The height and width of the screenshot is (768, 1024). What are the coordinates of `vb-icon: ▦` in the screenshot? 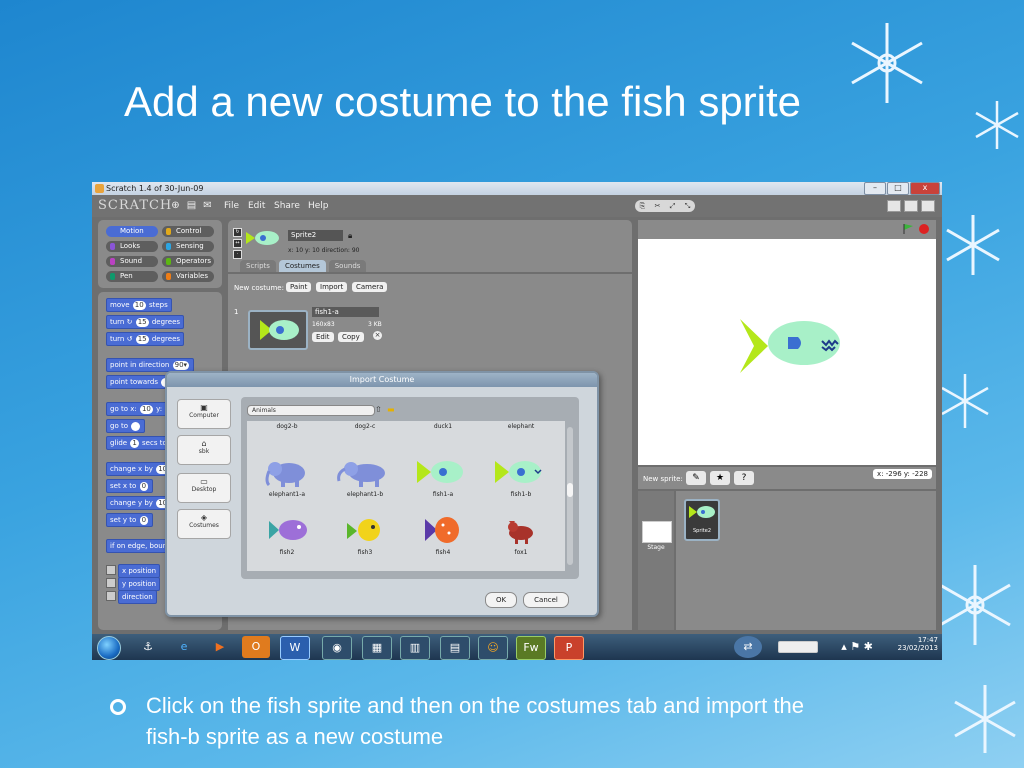 It's located at (377, 648).